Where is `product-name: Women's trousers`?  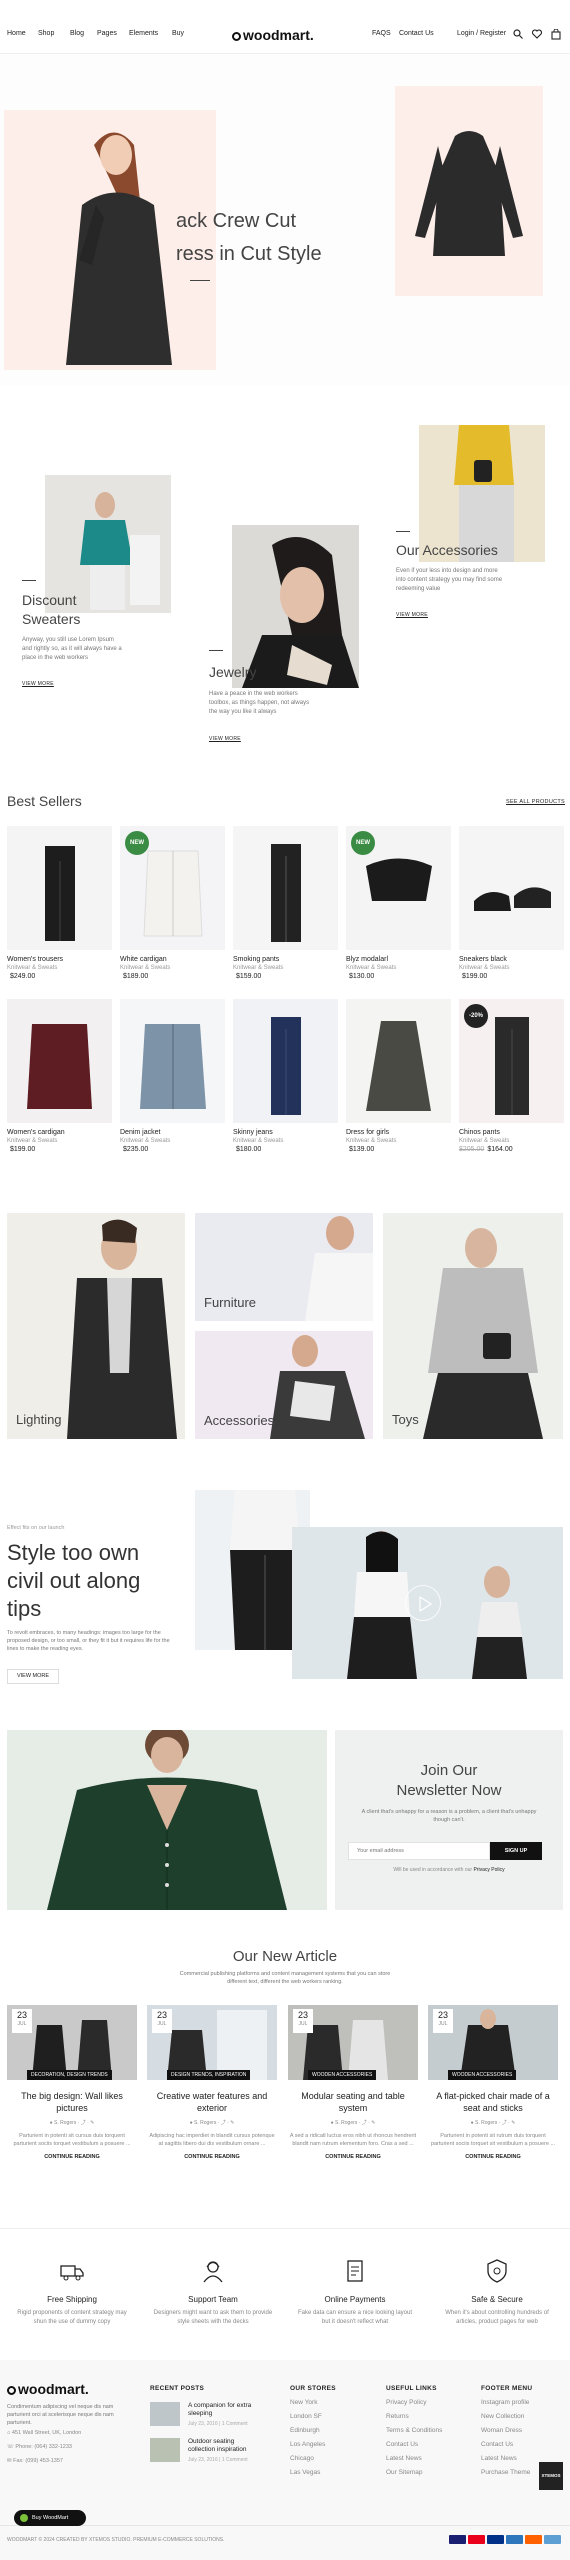
product-name: Women's trousers is located at coordinates (59, 959).